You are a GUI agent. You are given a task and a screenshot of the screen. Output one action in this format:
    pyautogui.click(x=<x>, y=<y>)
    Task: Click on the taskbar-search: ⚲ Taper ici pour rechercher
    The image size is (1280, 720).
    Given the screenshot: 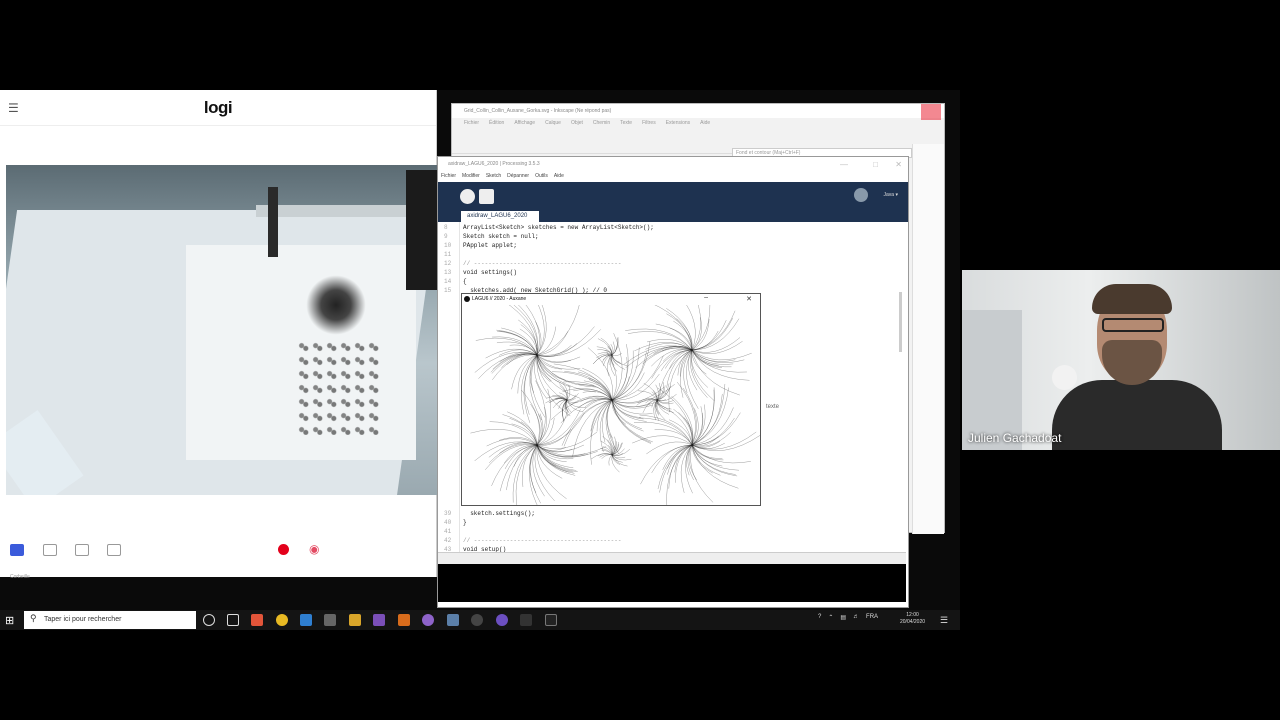 What is the action you would take?
    pyautogui.click(x=110, y=620)
    